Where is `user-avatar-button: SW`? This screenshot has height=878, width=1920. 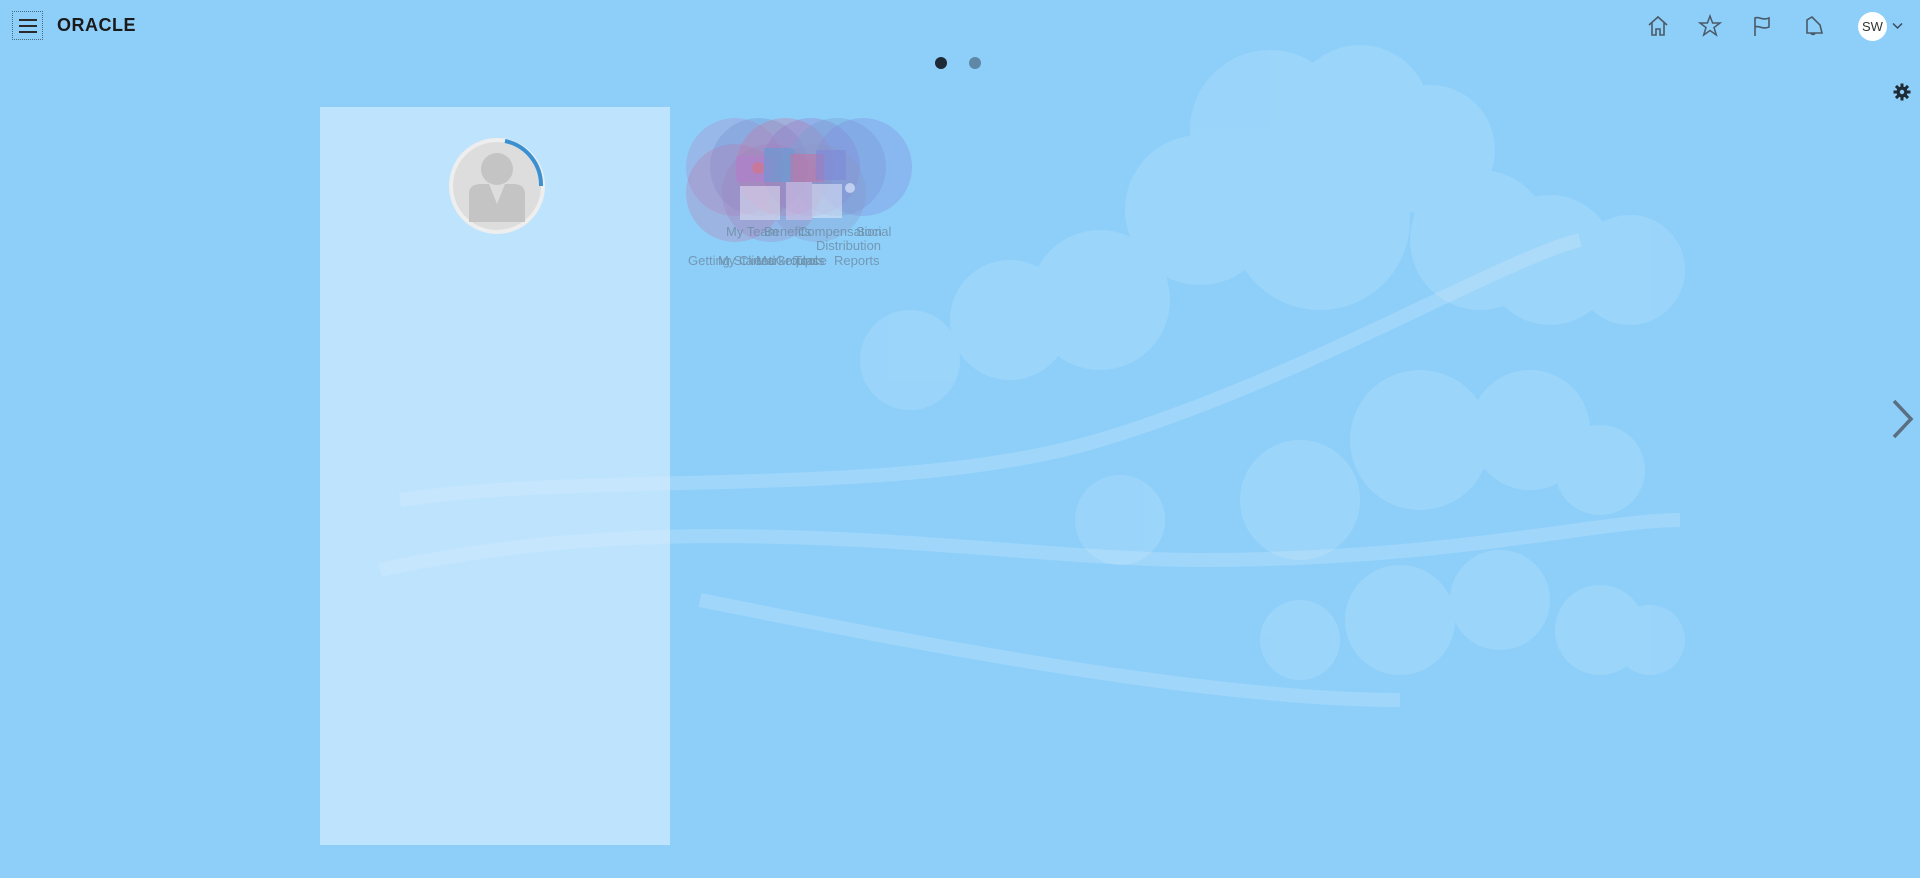
user-avatar-button: SW is located at coordinates (1872, 26).